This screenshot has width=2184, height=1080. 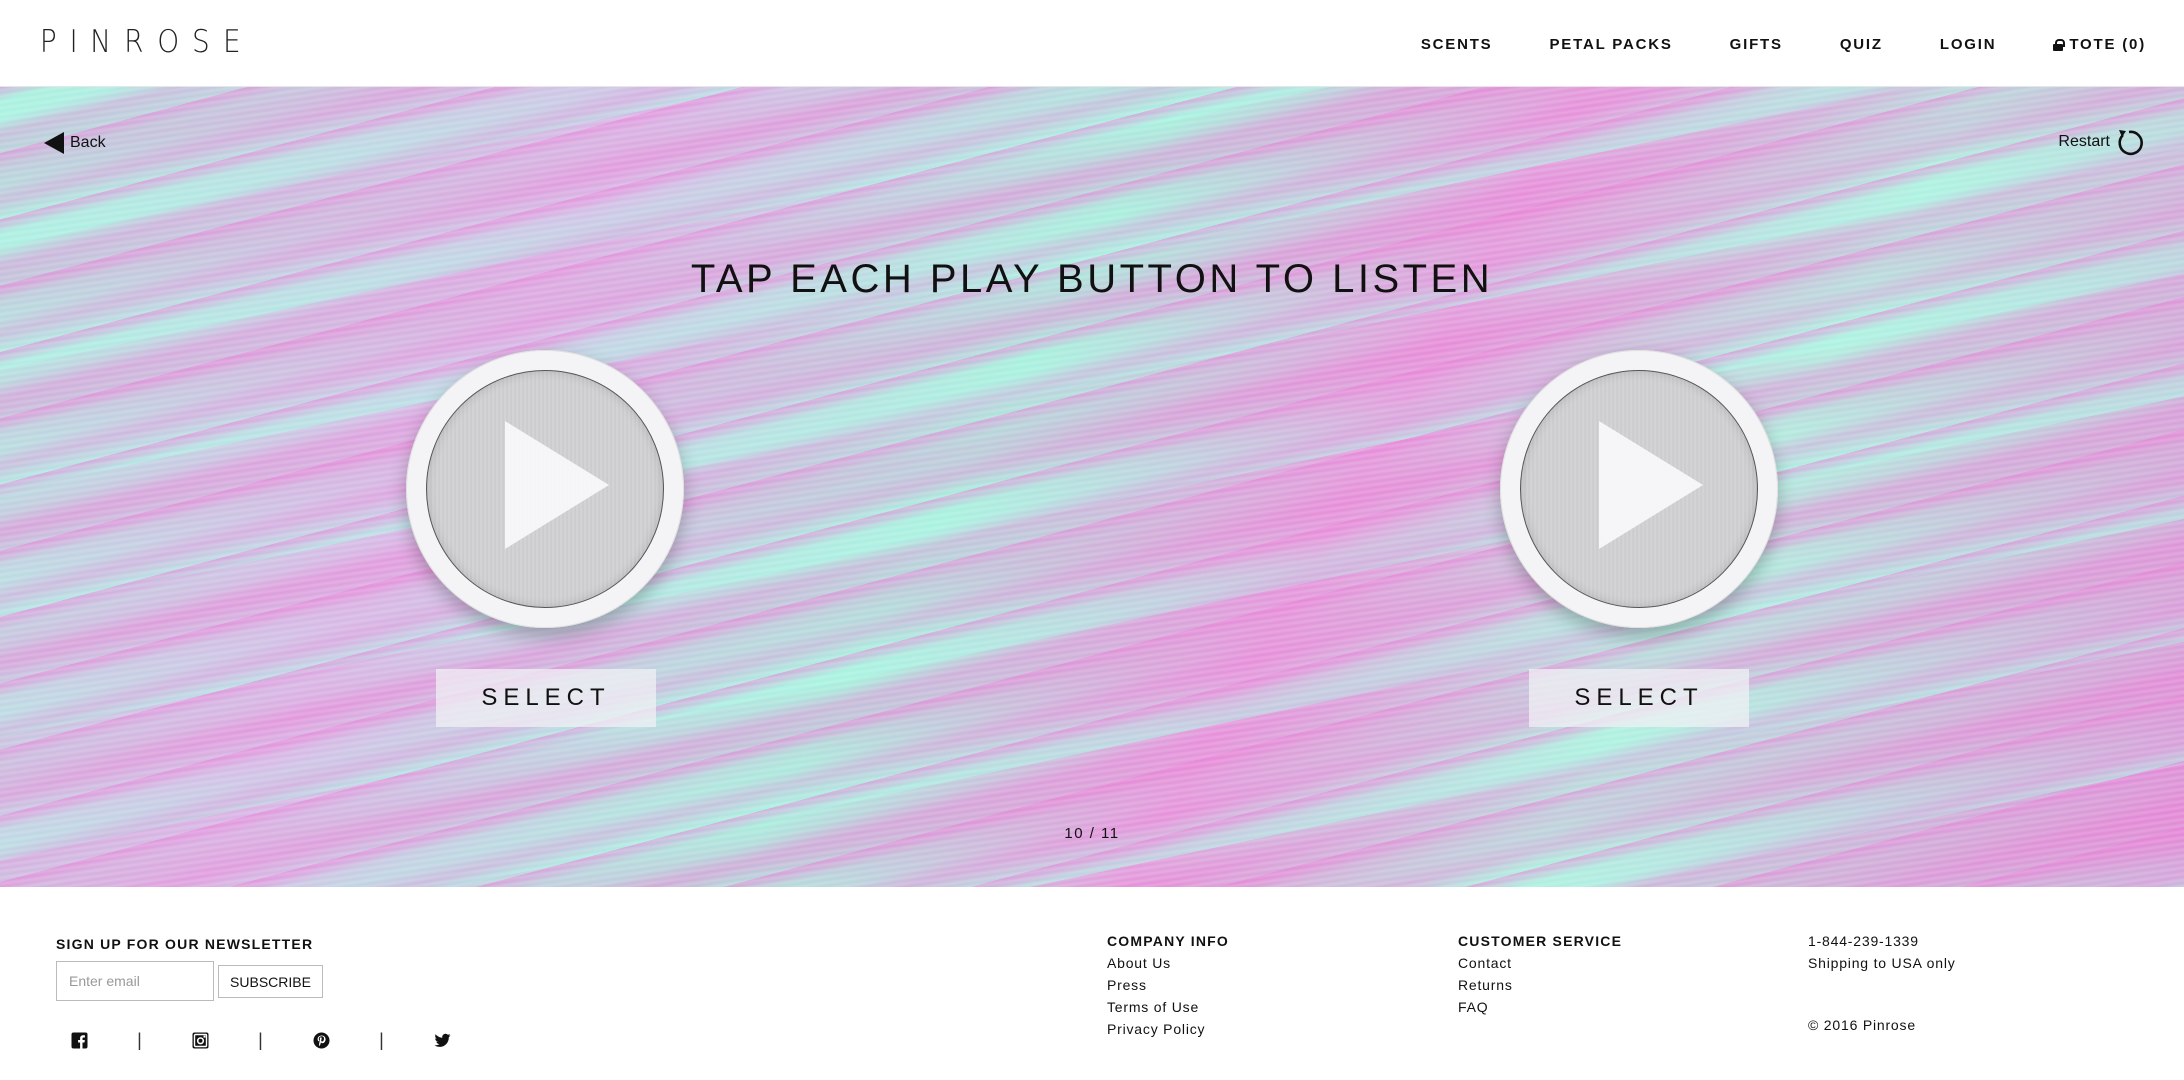 What do you see at coordinates (442, 1040) in the screenshot?
I see `twitter-icon` at bounding box center [442, 1040].